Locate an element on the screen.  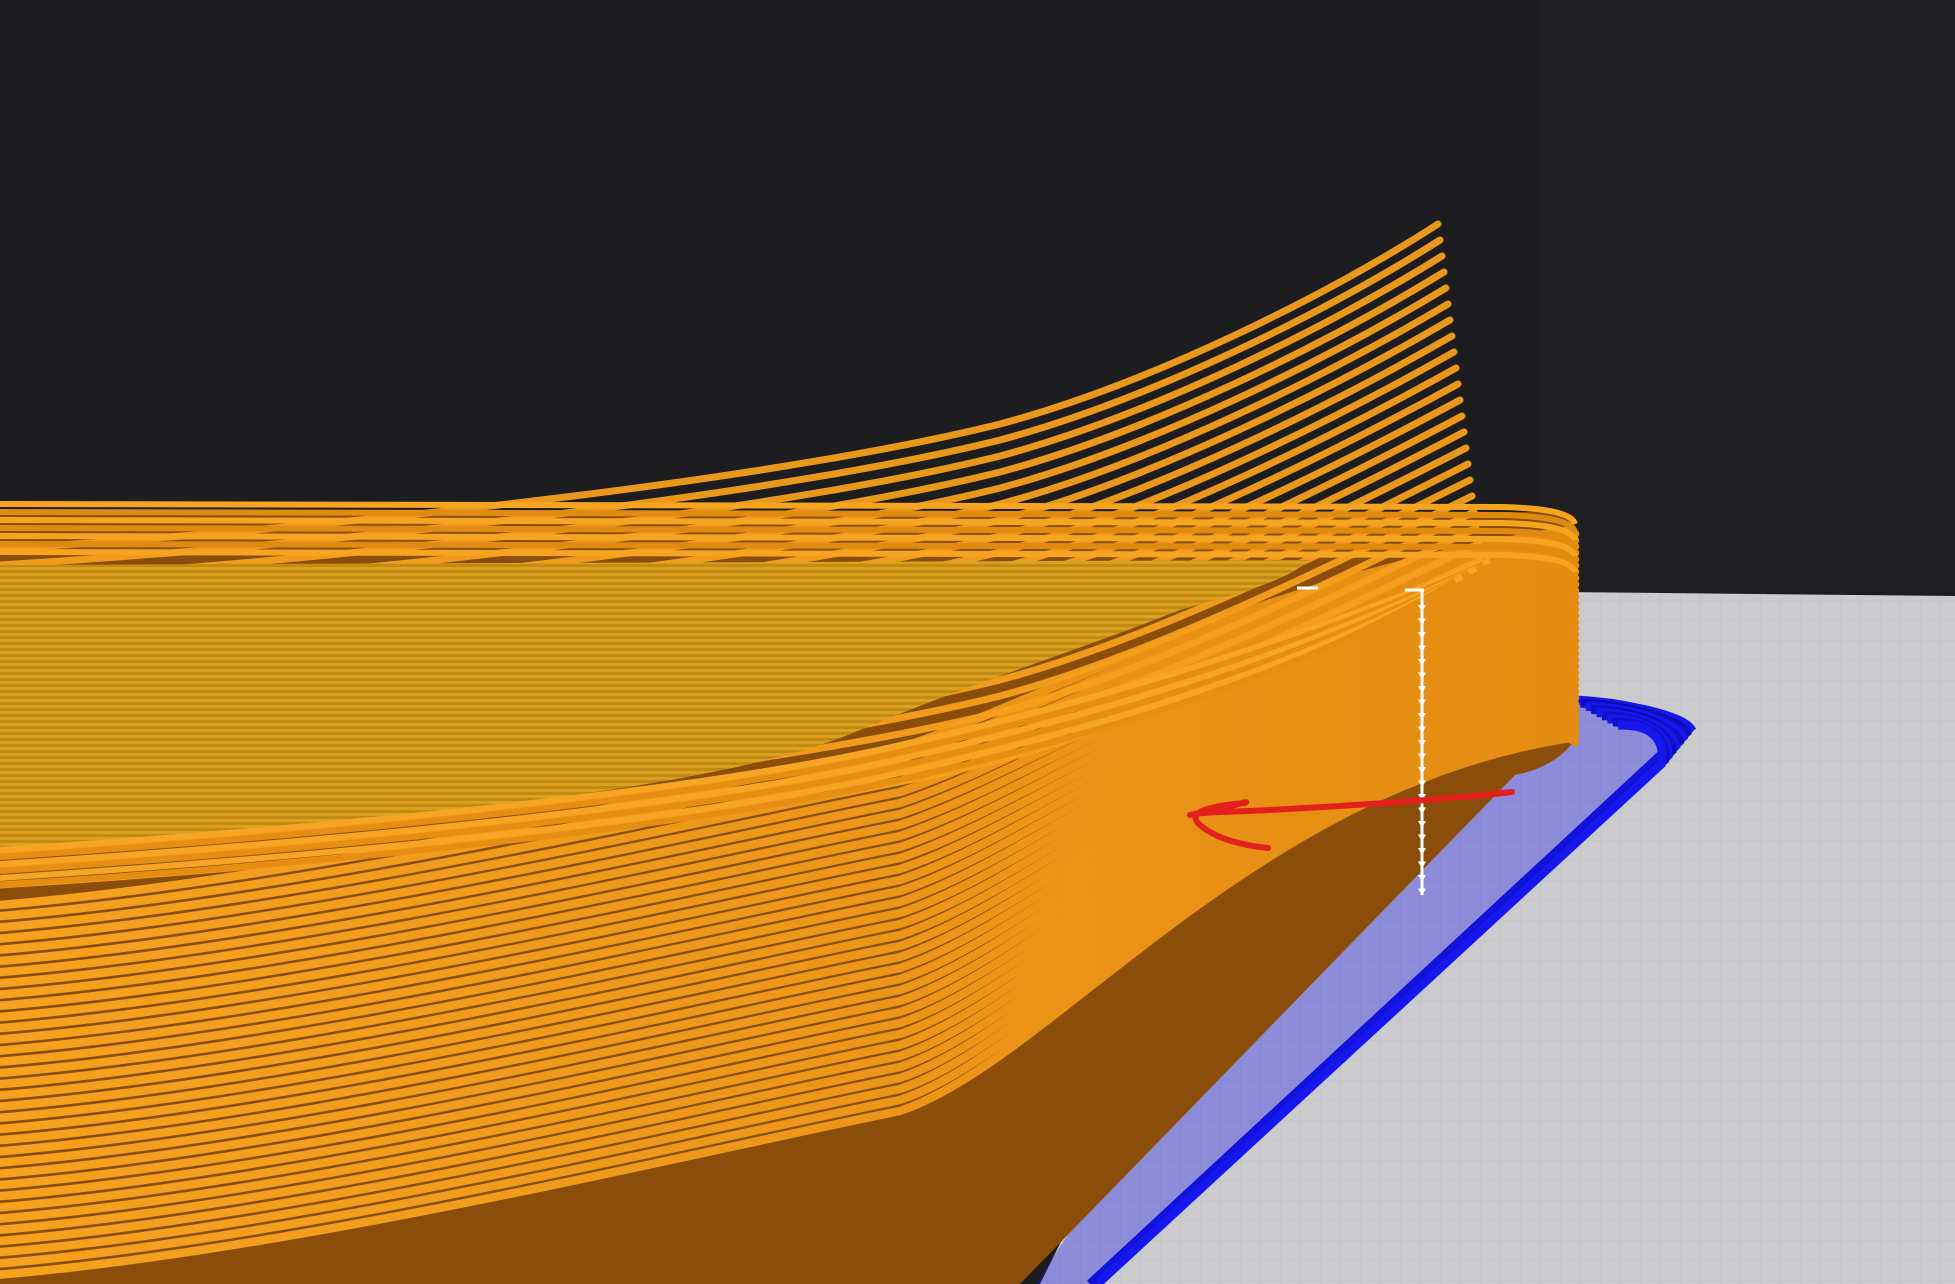
background-band is located at coordinates (1747, 295).